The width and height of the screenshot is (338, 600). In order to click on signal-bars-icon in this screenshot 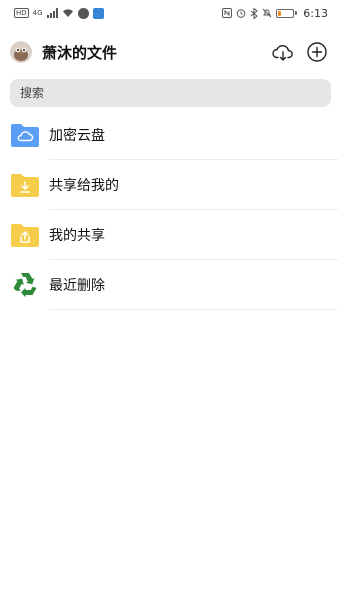, I will do `click(52, 13)`.